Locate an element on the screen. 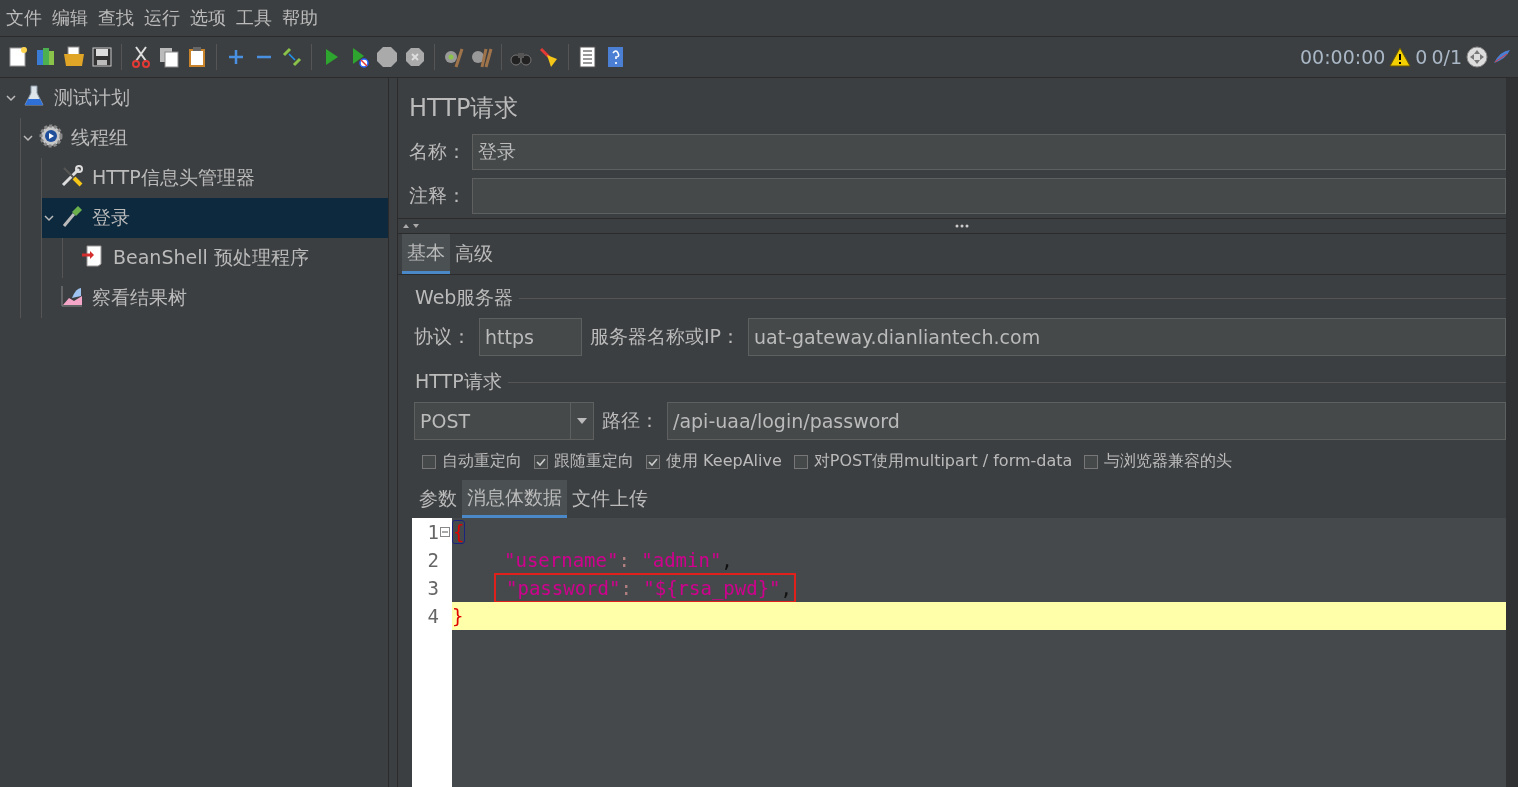  folder-icon is located at coordinates (74, 57).